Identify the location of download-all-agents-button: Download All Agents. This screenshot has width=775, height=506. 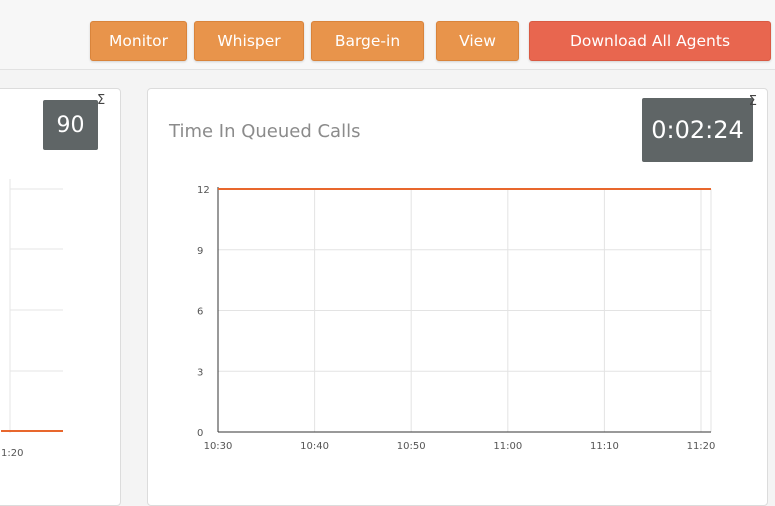
(650, 41).